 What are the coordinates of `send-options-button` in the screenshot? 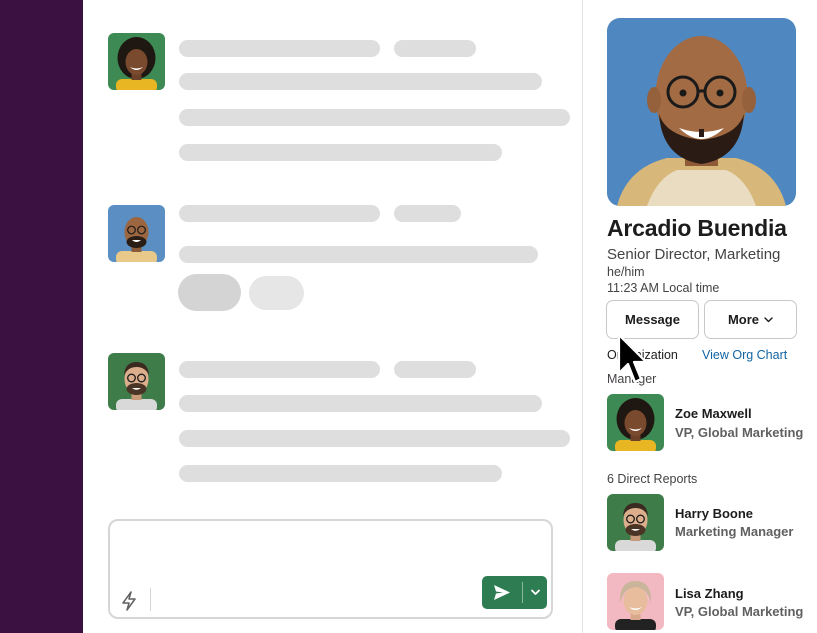 It's located at (535, 592).